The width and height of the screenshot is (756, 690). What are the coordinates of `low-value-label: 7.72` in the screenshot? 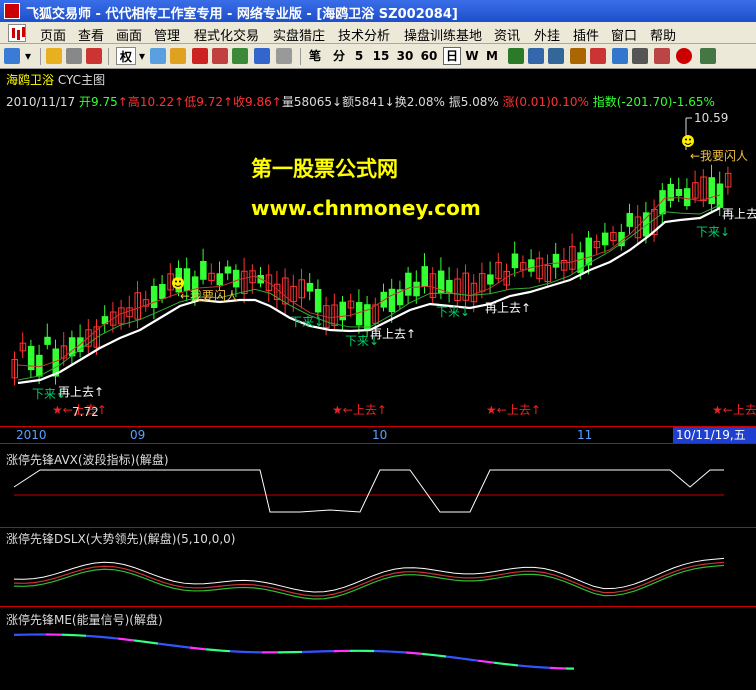 It's located at (85, 412).